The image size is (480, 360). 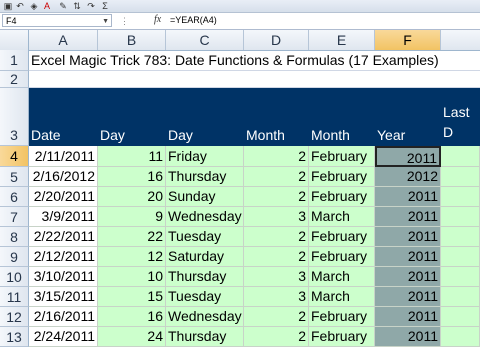 I want to click on column-header-e: E, so click(x=342, y=40).